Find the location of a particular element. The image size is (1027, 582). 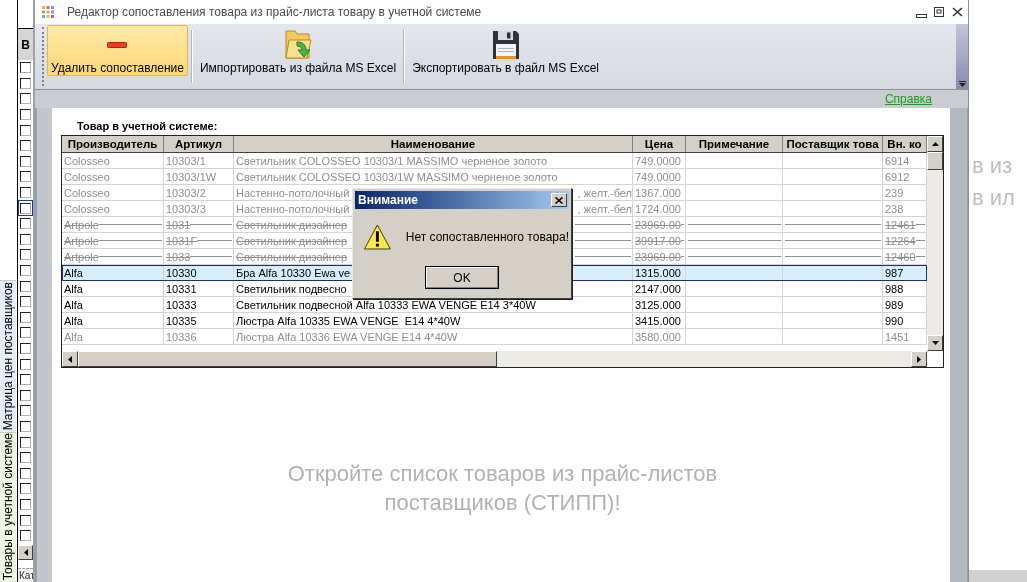

table-cell: 10303/1 is located at coordinates (186, 160).